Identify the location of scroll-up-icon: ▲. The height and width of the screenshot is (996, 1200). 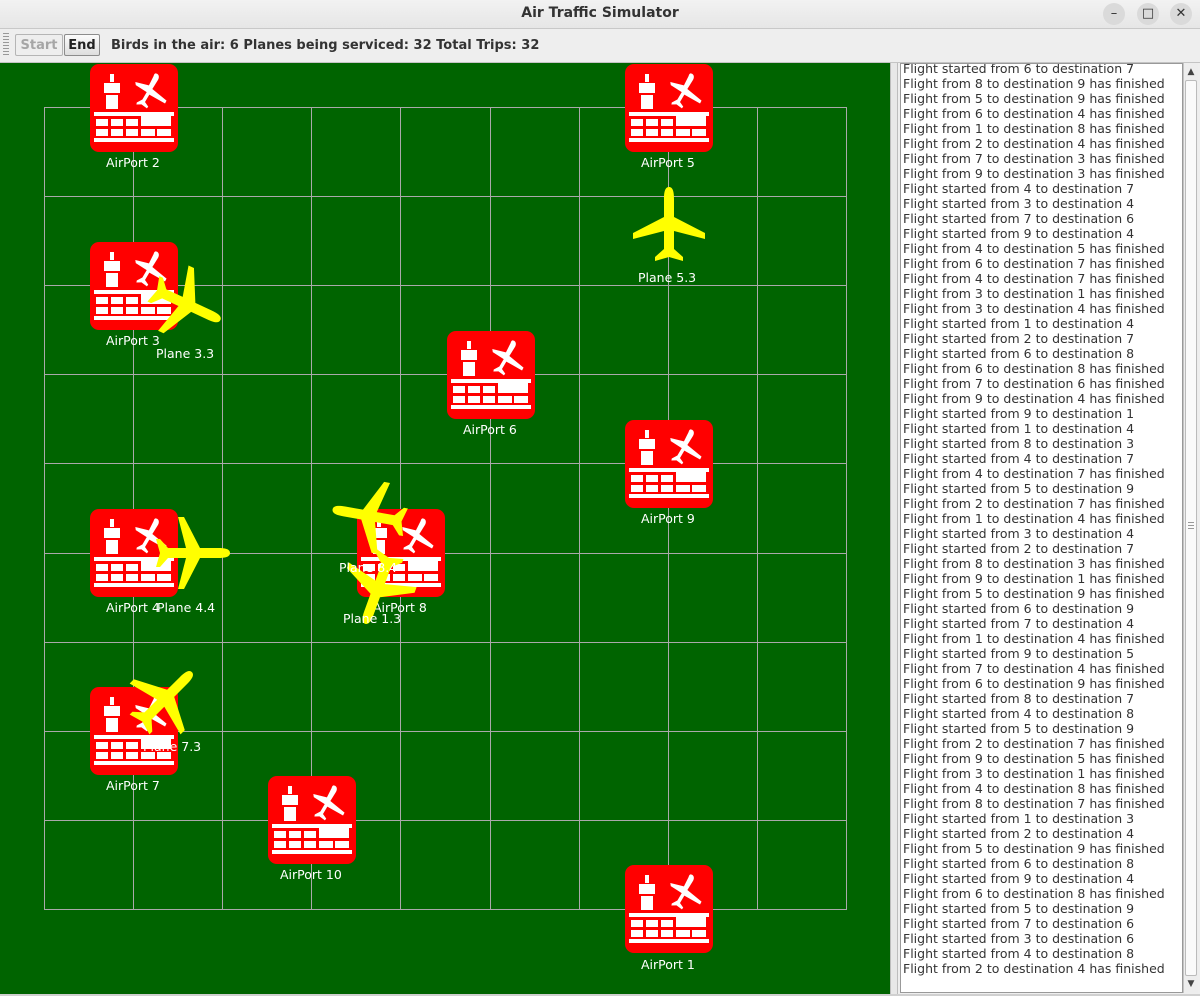
(1191, 72).